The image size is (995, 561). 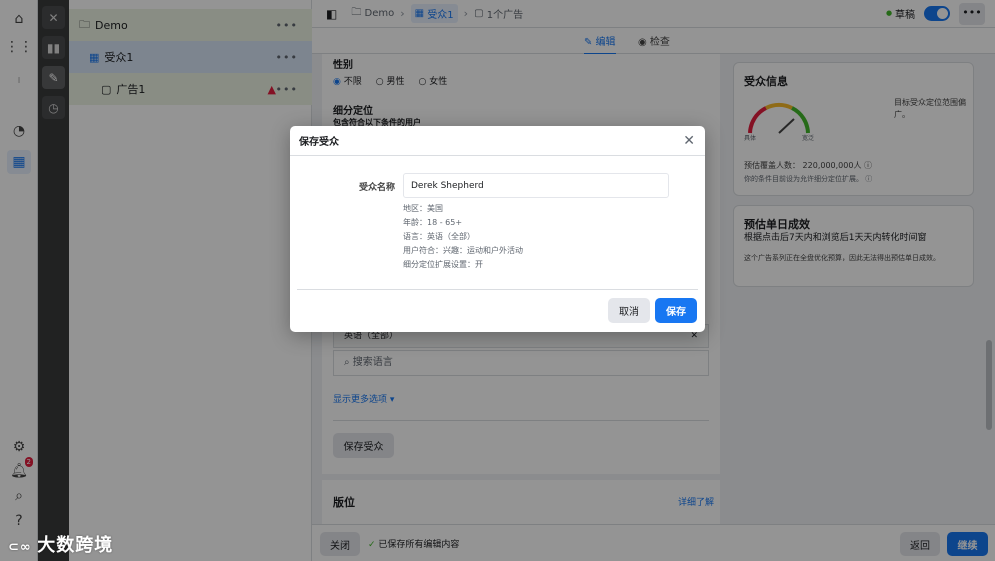 I want to click on watermark-mark-icon: ⊂∞, so click(x=23, y=547).